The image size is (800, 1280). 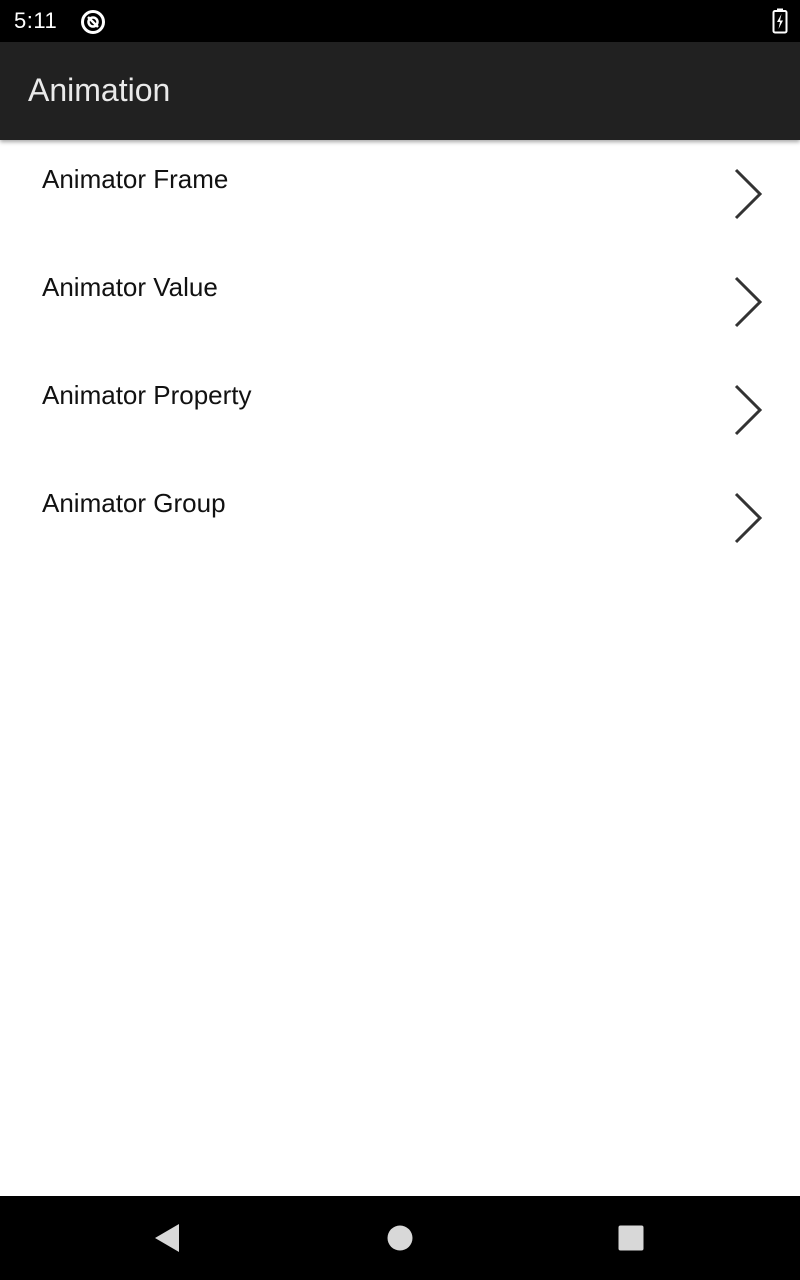 I want to click on list-item-animator-frame: Animator Frame, so click(x=400, y=194).